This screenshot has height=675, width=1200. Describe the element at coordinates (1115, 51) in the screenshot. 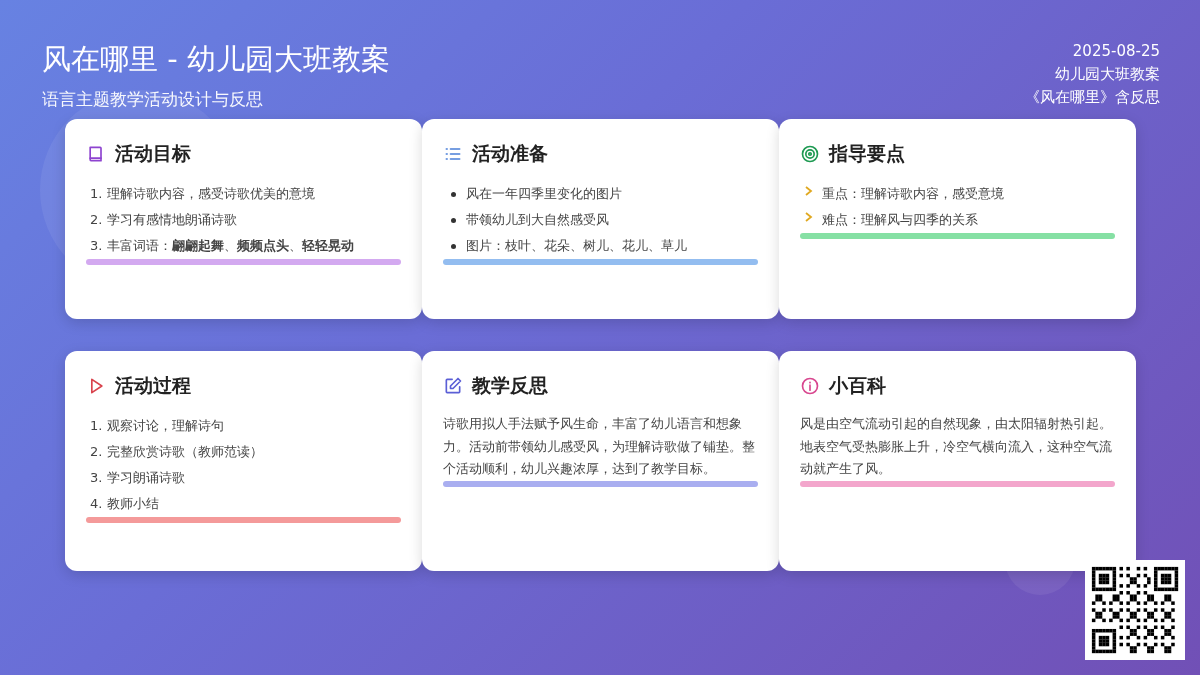

I see `date-text: 2025-08-25` at that location.